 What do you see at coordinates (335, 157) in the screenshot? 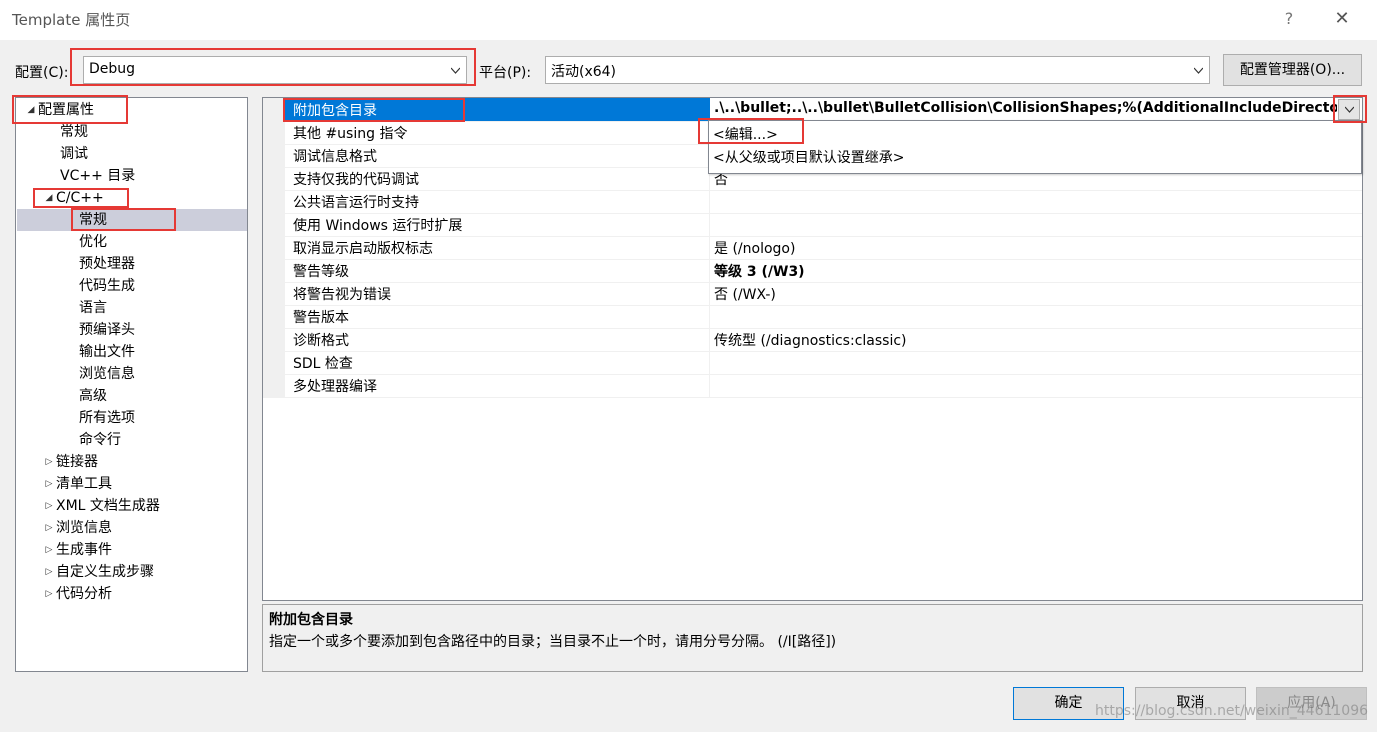
I see `property-name: 调试信息格式` at bounding box center [335, 157].